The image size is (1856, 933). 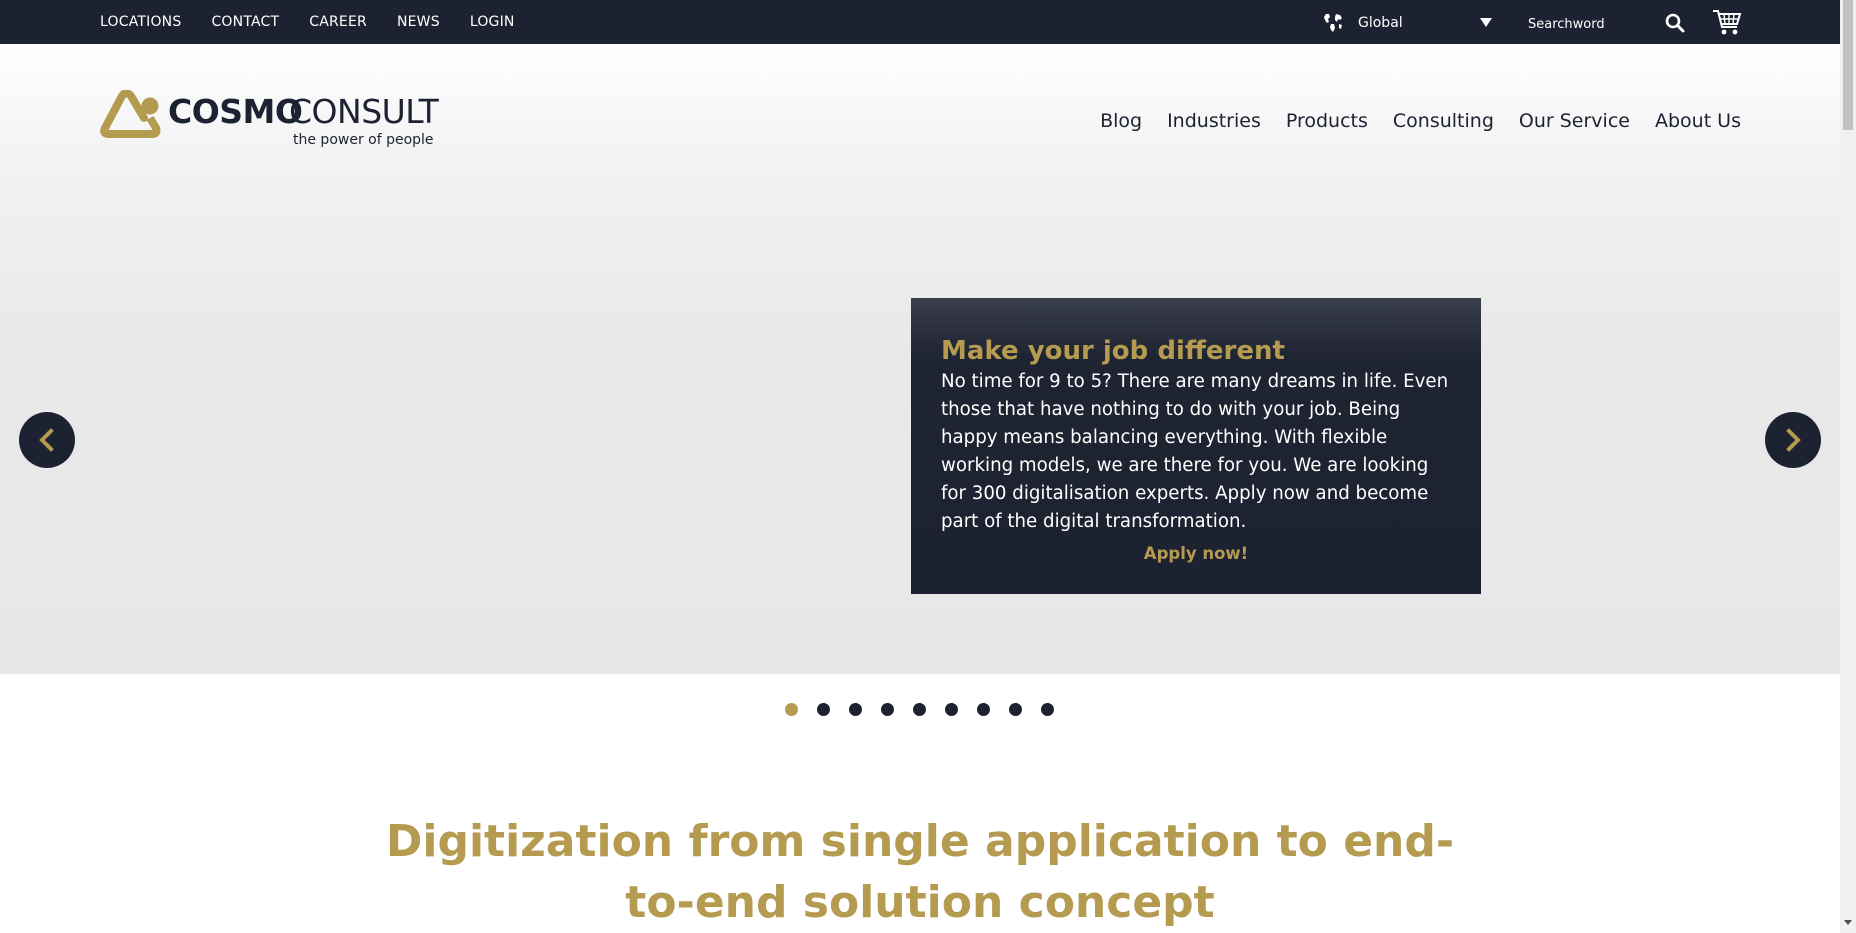 I want to click on logo: COSMO CONSULT the power of people, so click(x=275, y=120).